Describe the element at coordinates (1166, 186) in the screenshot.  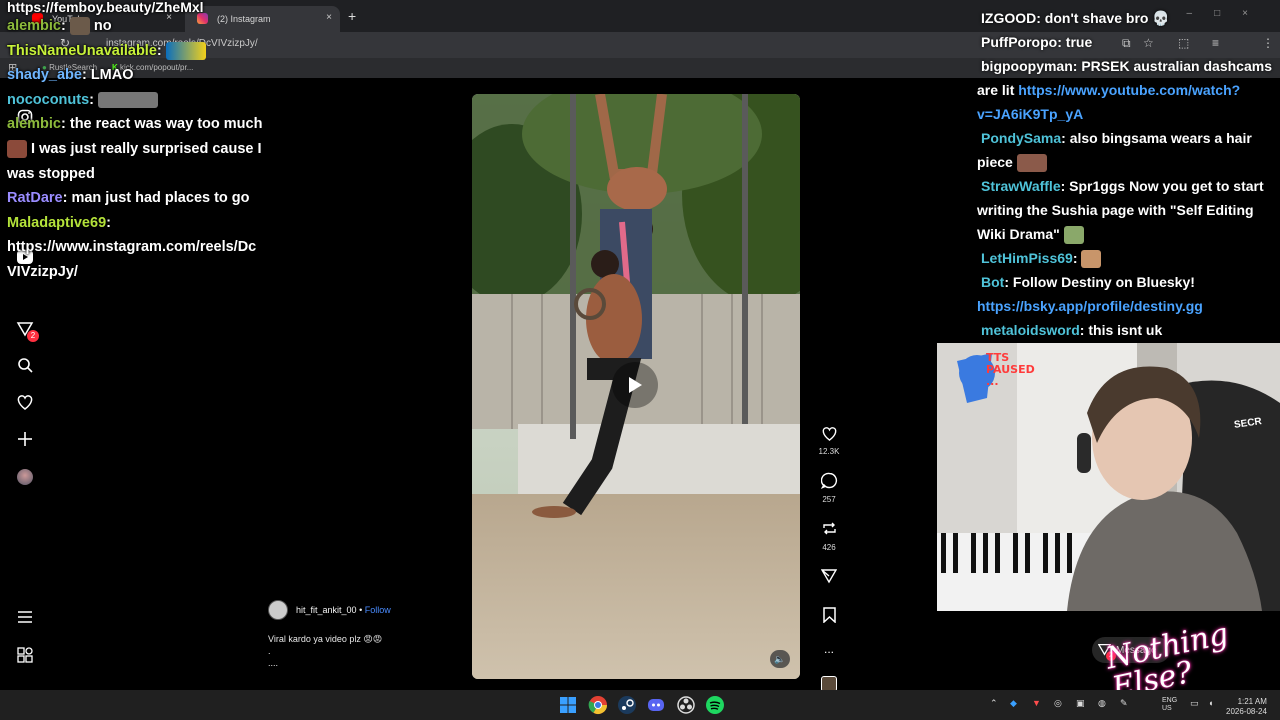
I see `chat-message: Spr1ggs Now you get to start` at that location.